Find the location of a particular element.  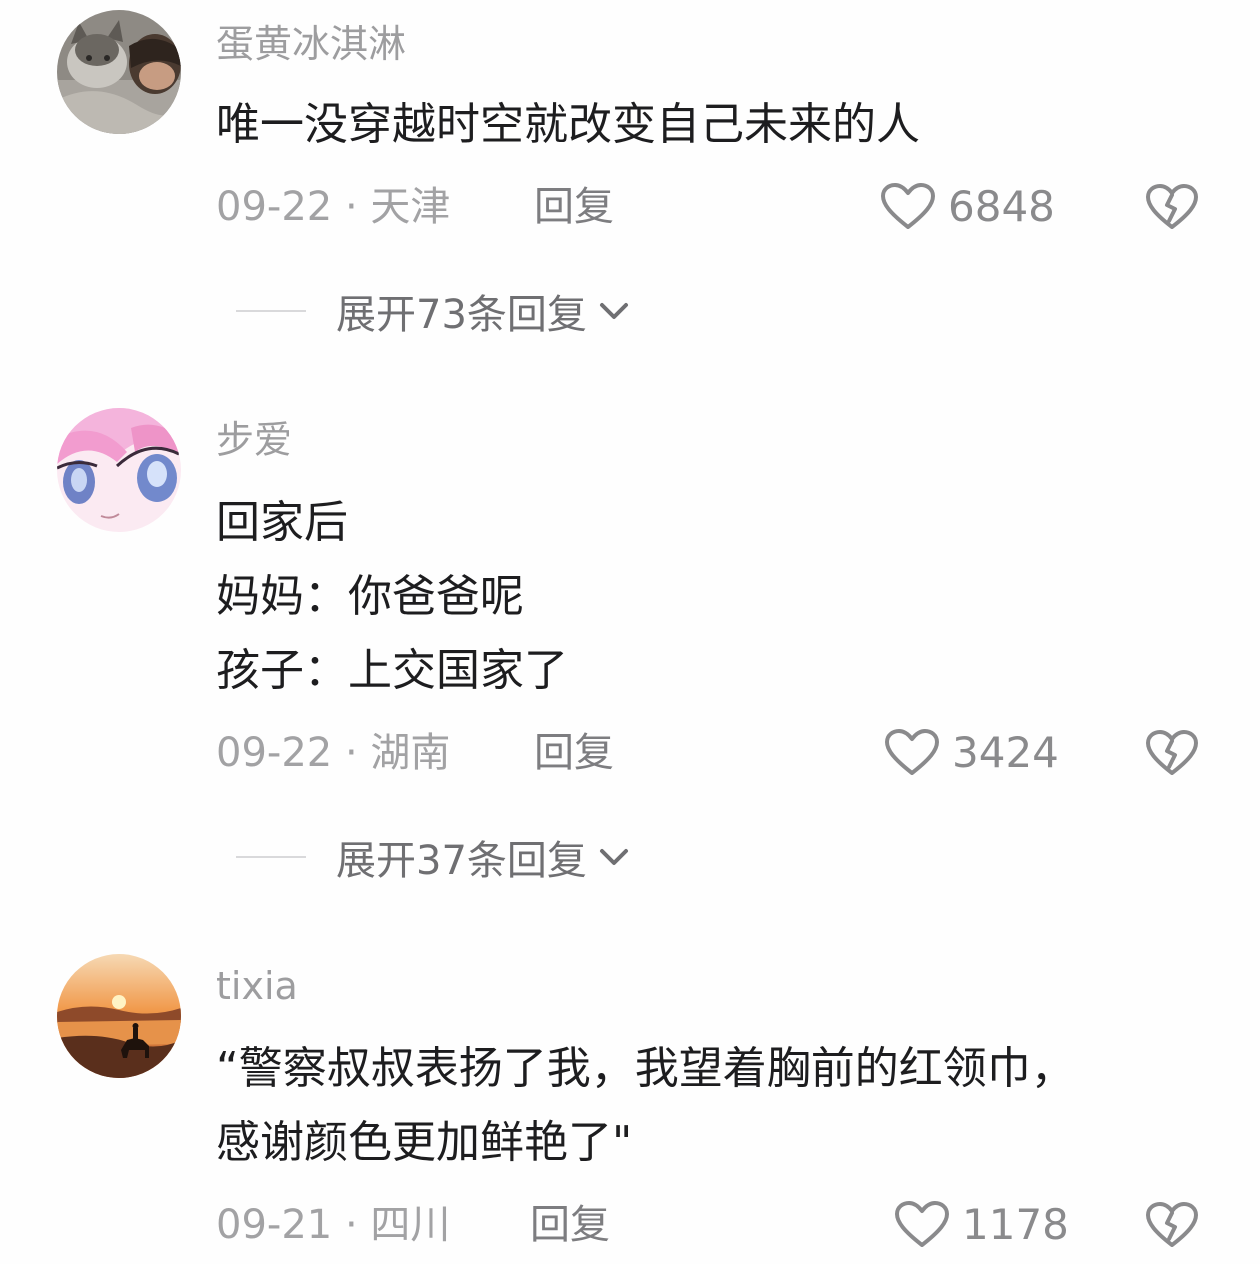

comment-line: 唯一没穿越时空就改变自己未来的人 is located at coordinates (568, 124).